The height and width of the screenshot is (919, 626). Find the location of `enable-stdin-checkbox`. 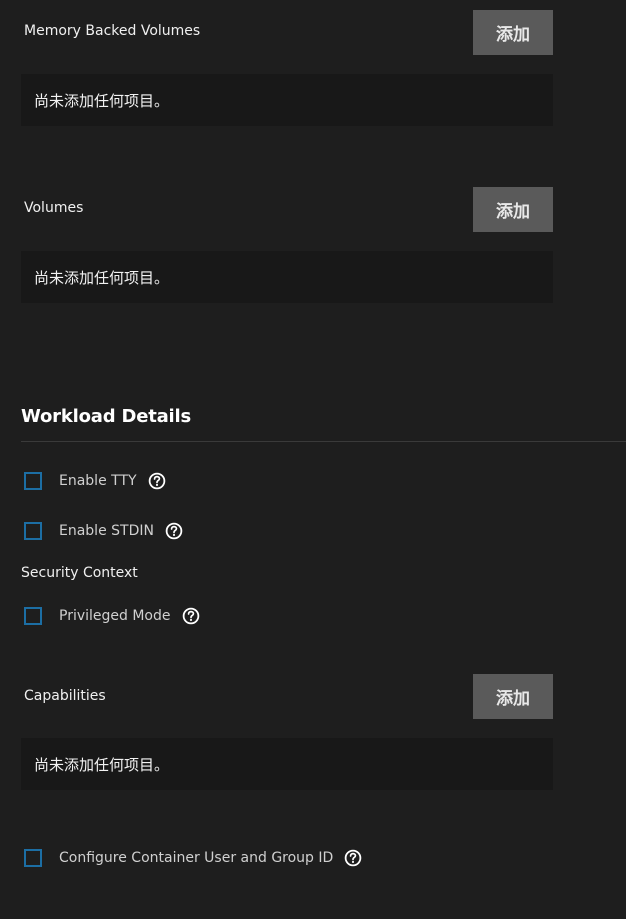

enable-stdin-checkbox is located at coordinates (33, 531).